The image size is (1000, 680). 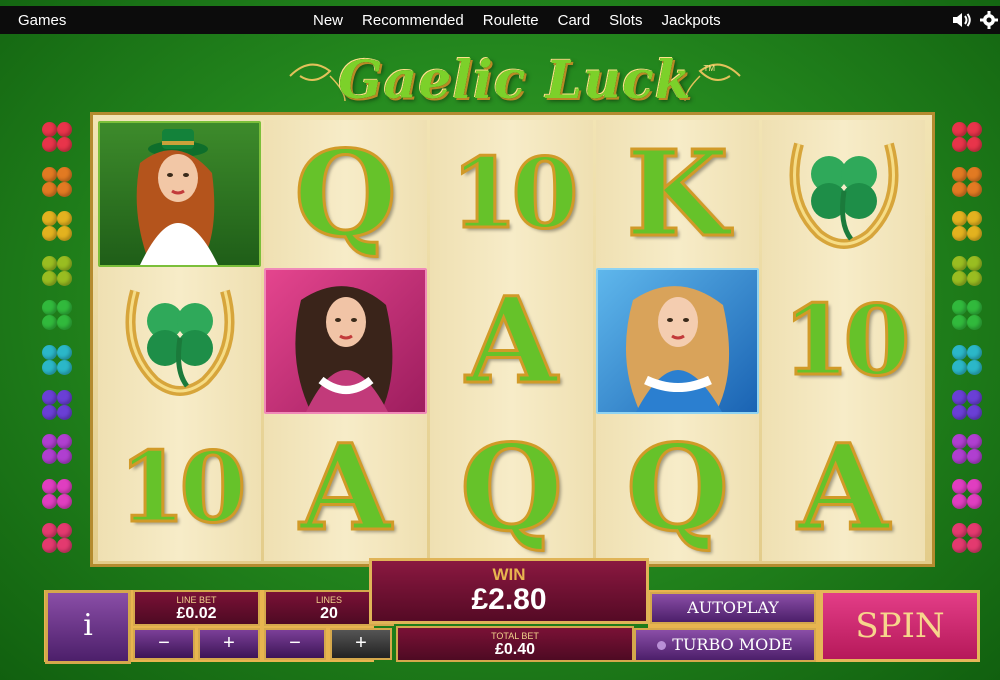 I want to click on reel-4: K Q, so click(x=677, y=340).